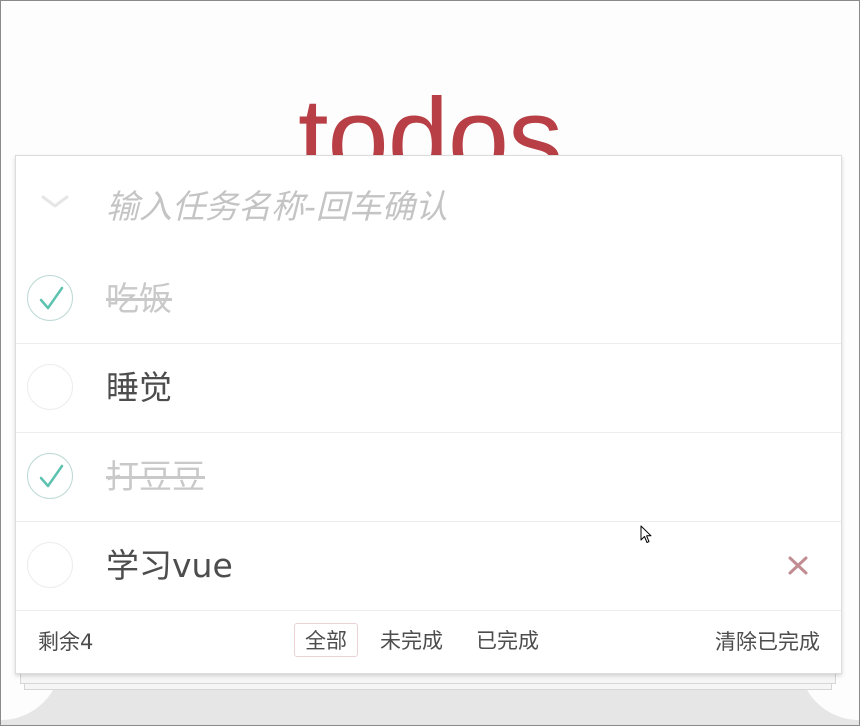  I want to click on todo-label: 学习vue, so click(169, 566).